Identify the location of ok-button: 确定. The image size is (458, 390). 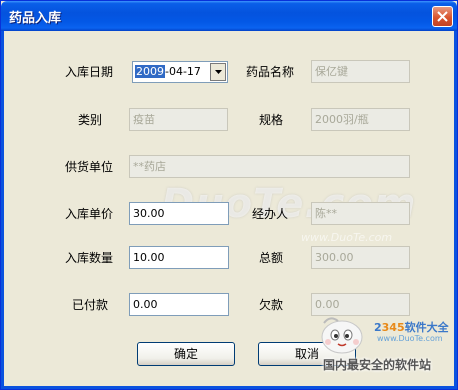
(186, 354).